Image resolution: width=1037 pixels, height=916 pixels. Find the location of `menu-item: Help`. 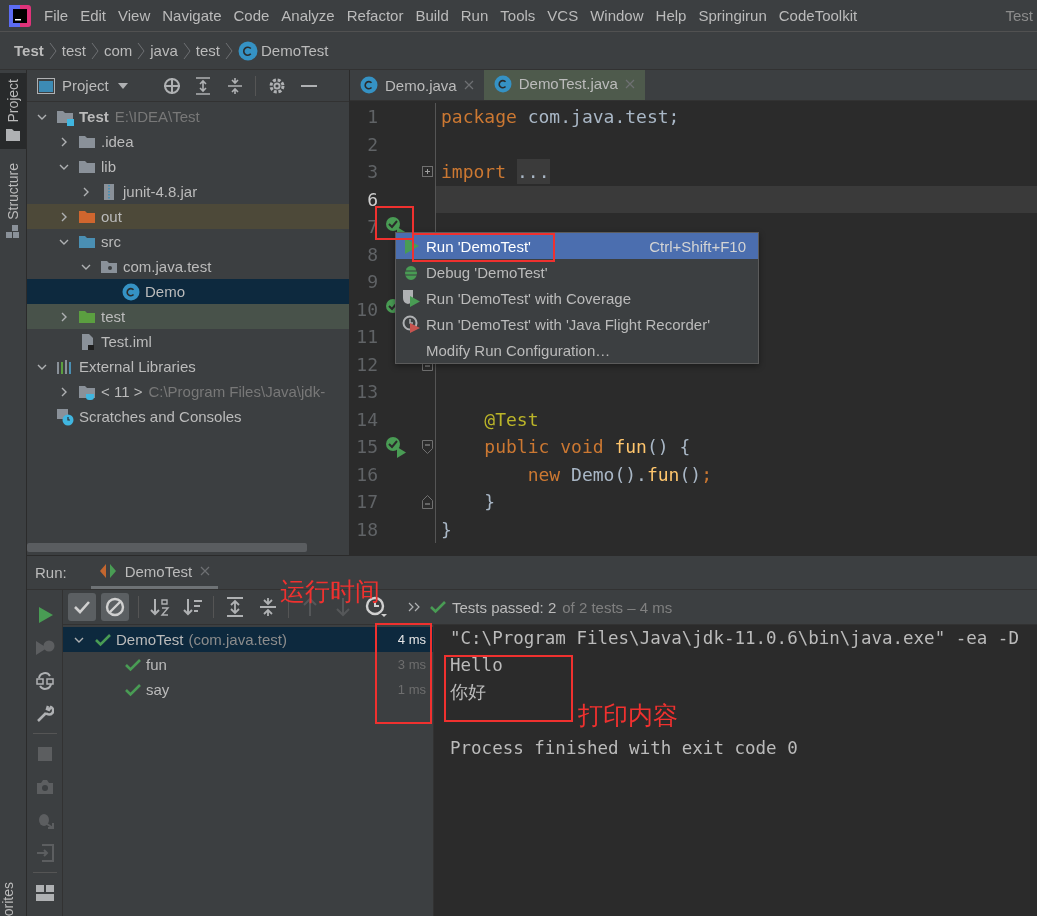

menu-item: Help is located at coordinates (671, 15).